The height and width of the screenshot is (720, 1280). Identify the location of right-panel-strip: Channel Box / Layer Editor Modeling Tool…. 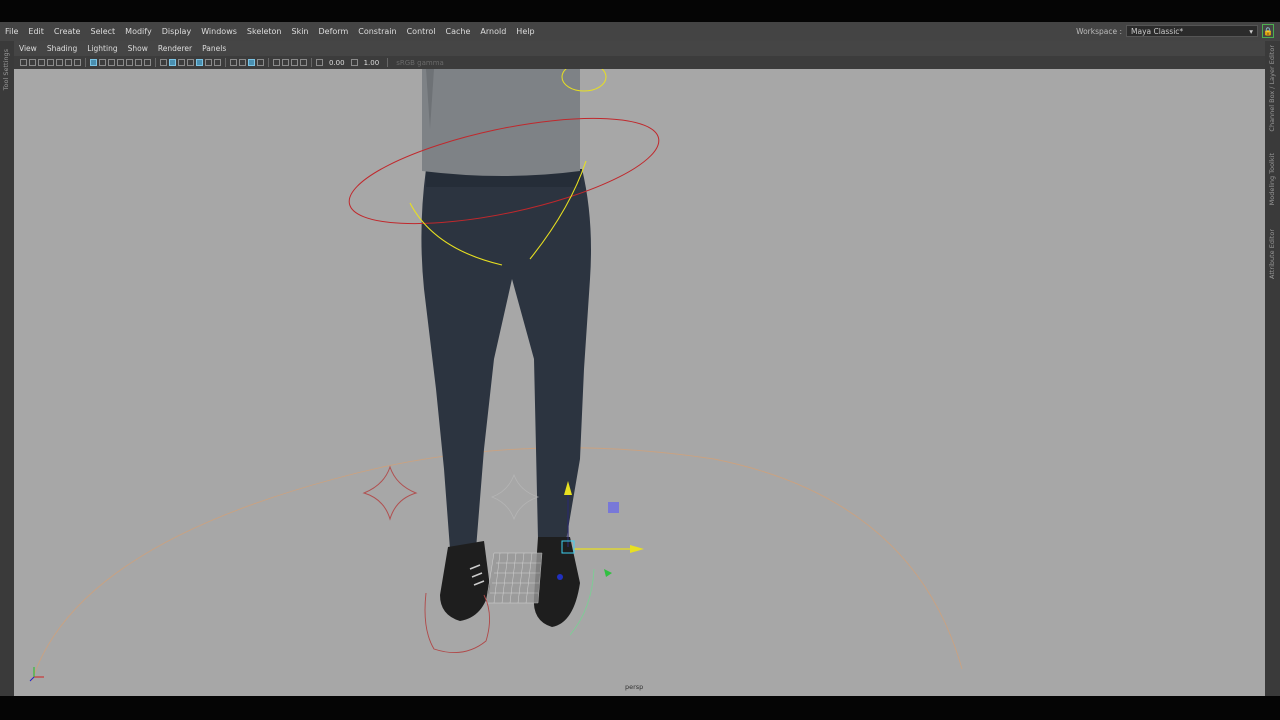
(1272, 368).